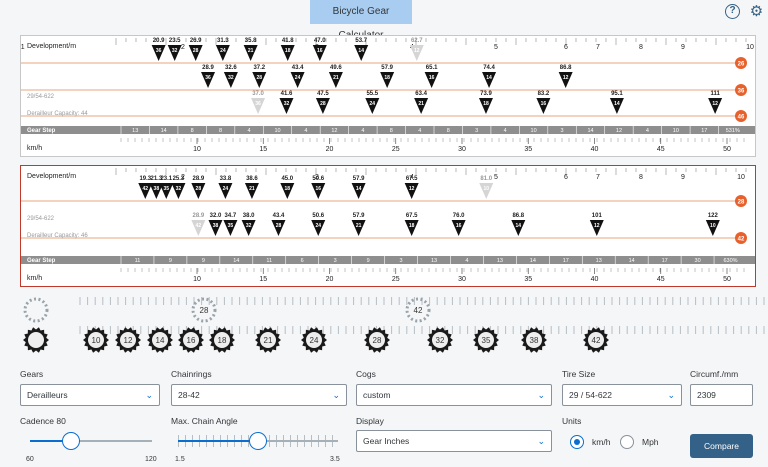 The image size is (768, 467). I want to click on speed-tick-label: 20, so click(330, 279).